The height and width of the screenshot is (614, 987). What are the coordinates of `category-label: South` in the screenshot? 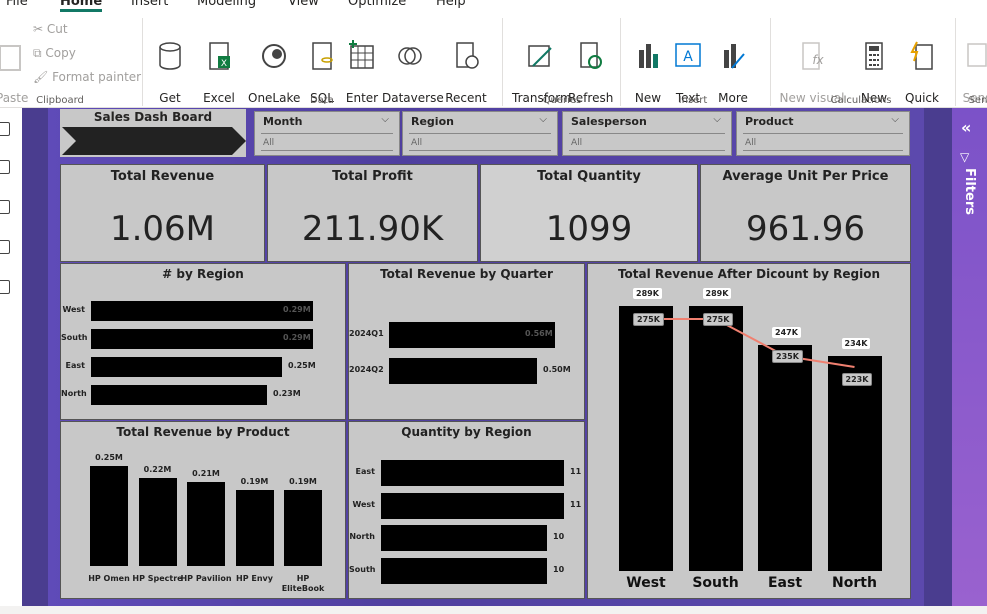 It's located at (74, 337).